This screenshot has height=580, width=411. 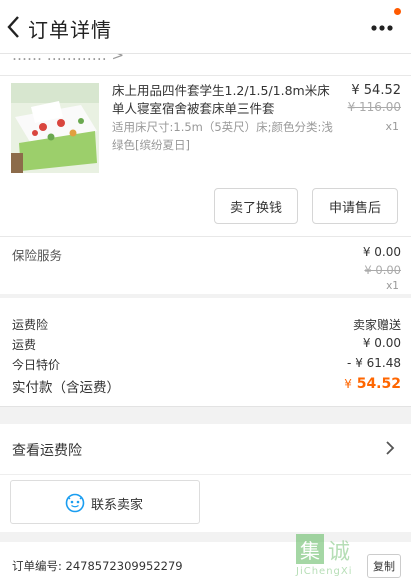 What do you see at coordinates (390, 448) in the screenshot?
I see `chevron-right-icon` at bounding box center [390, 448].